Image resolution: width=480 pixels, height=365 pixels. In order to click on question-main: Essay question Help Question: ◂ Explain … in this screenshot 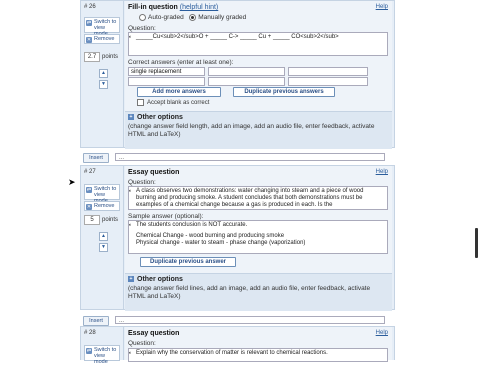, I will do `click(258, 344)`.